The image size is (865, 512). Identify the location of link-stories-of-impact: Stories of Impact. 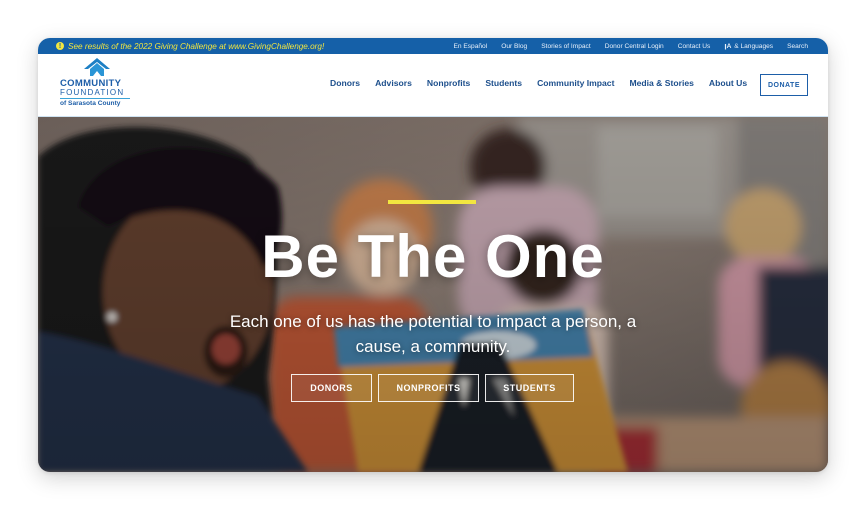
(565, 46).